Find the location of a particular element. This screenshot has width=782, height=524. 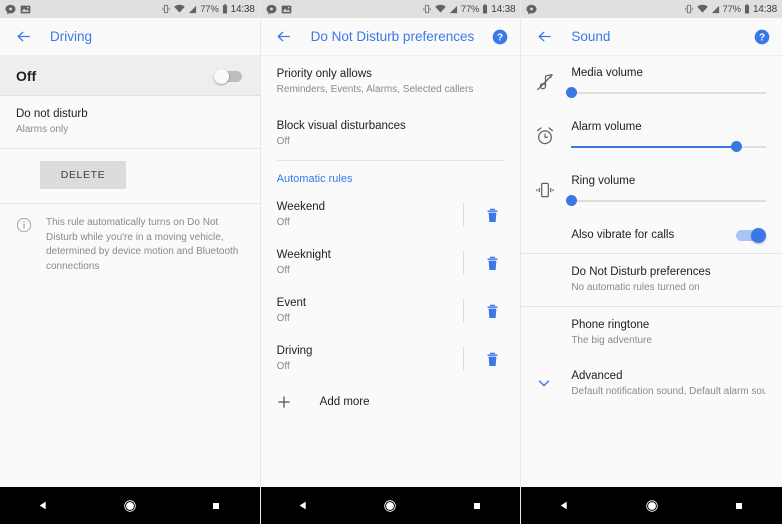

rule-driving-subtitle: Off is located at coordinates (283, 366).